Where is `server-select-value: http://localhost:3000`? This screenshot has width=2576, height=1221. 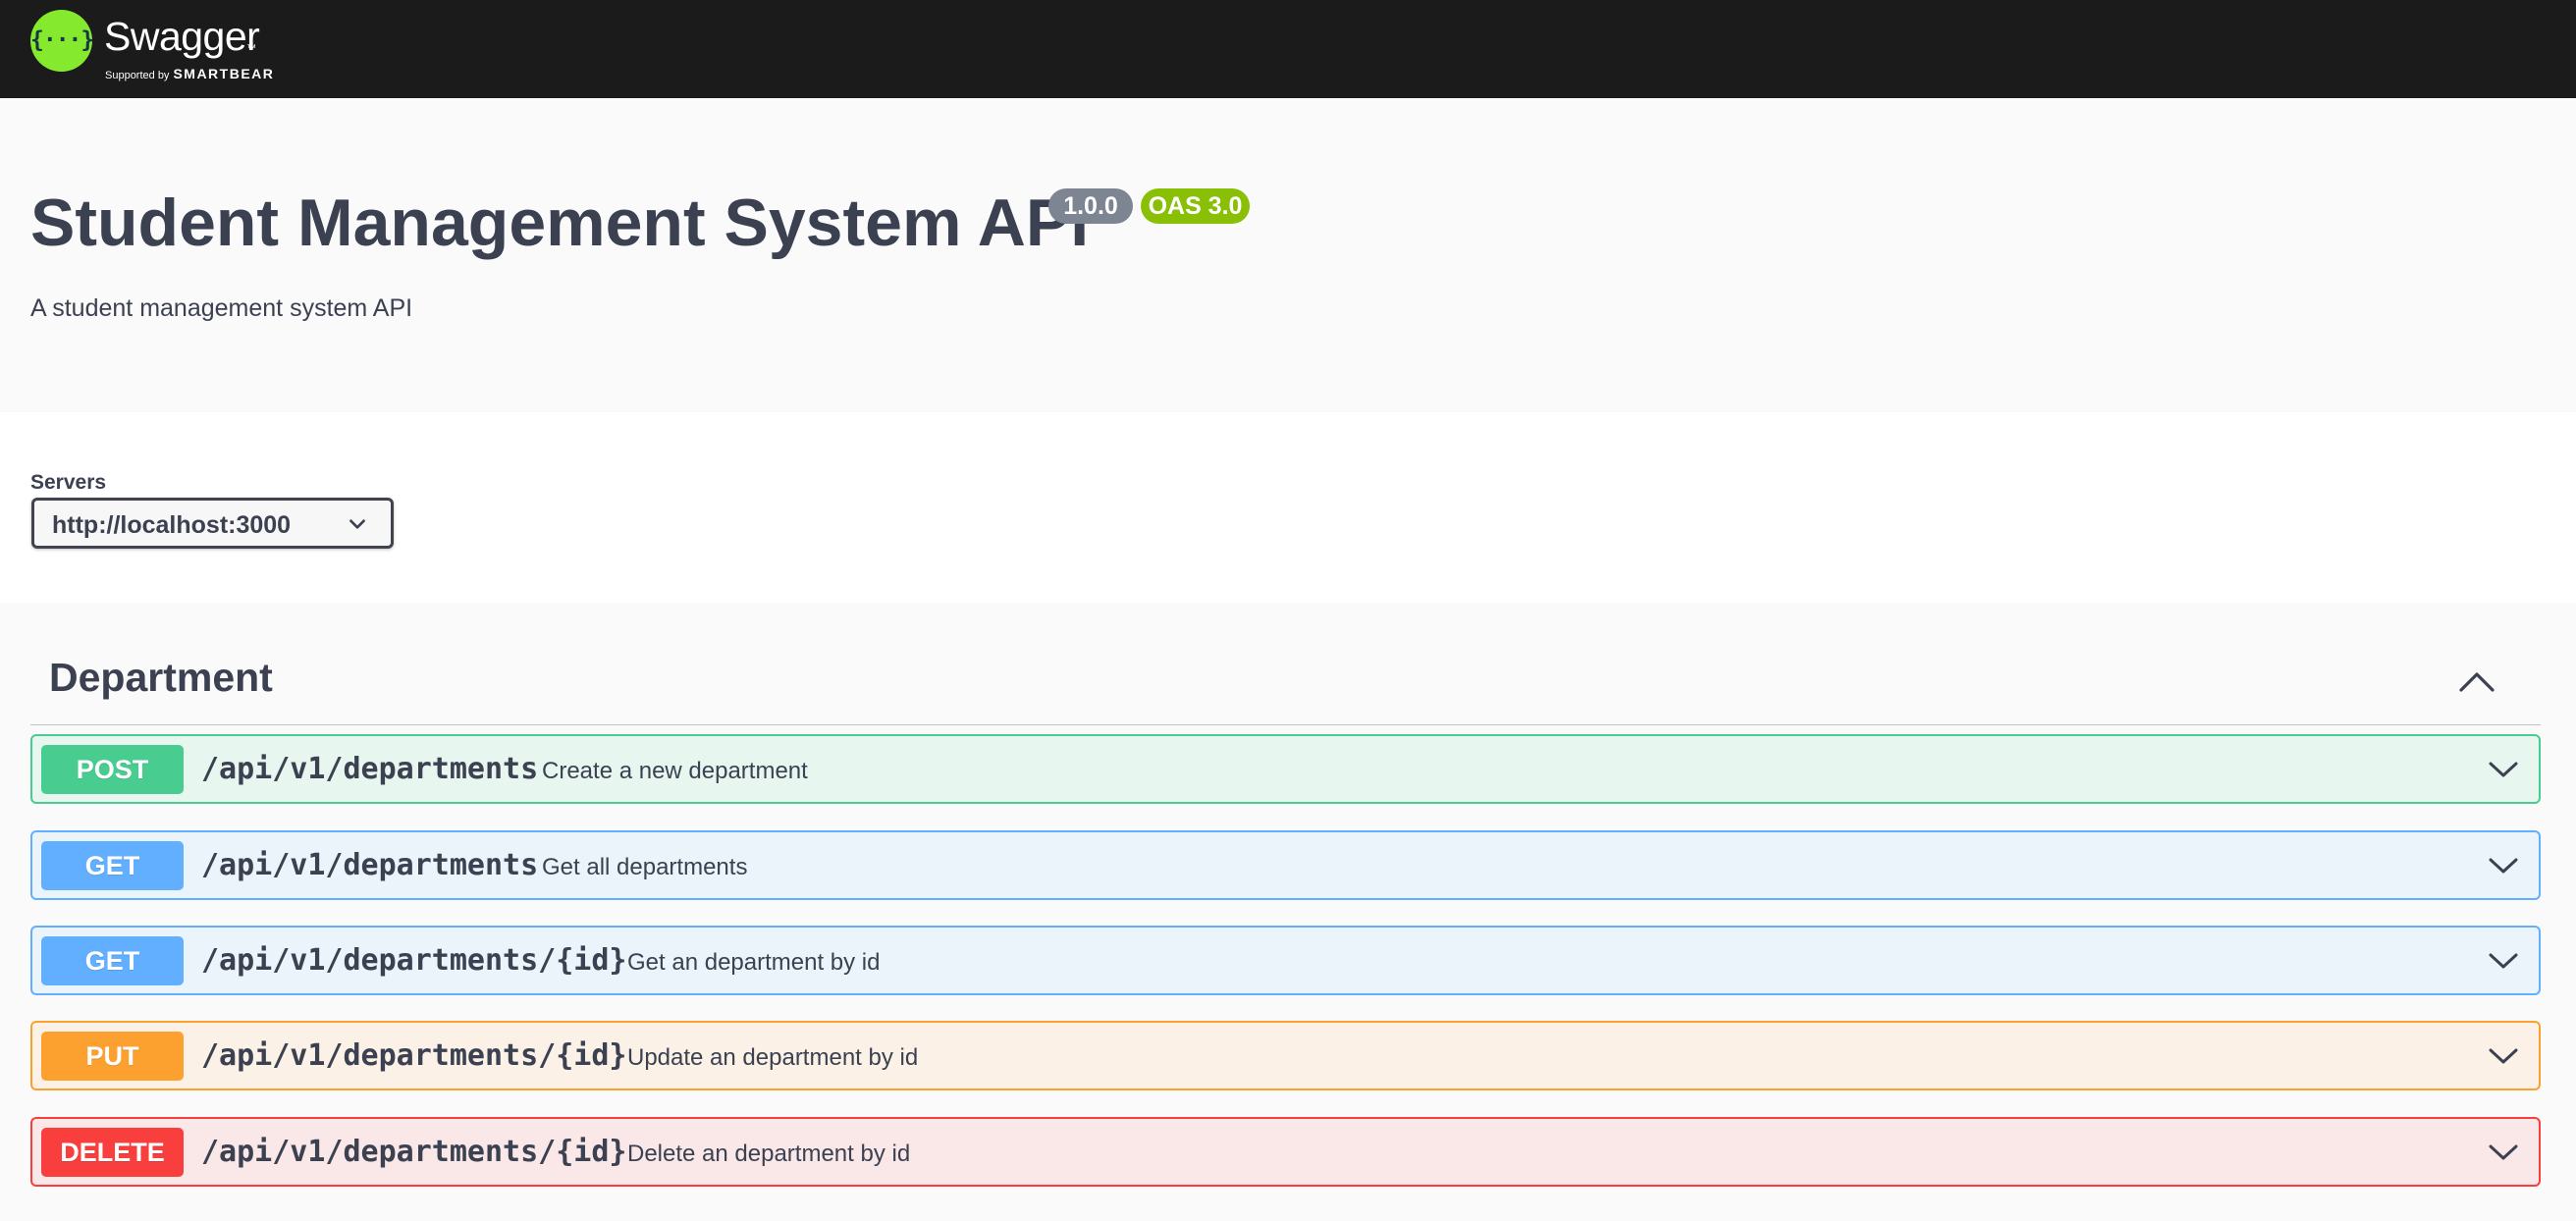
server-select-value: http://localhost:3000 is located at coordinates (172, 525).